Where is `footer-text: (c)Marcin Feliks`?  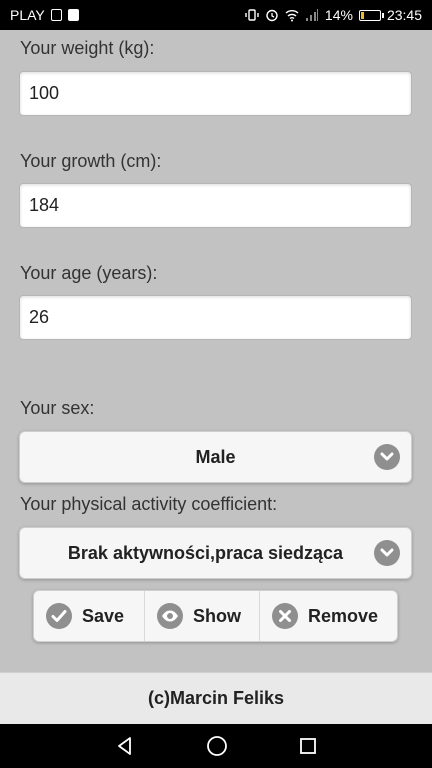
footer-text: (c)Marcin Feliks is located at coordinates (216, 698).